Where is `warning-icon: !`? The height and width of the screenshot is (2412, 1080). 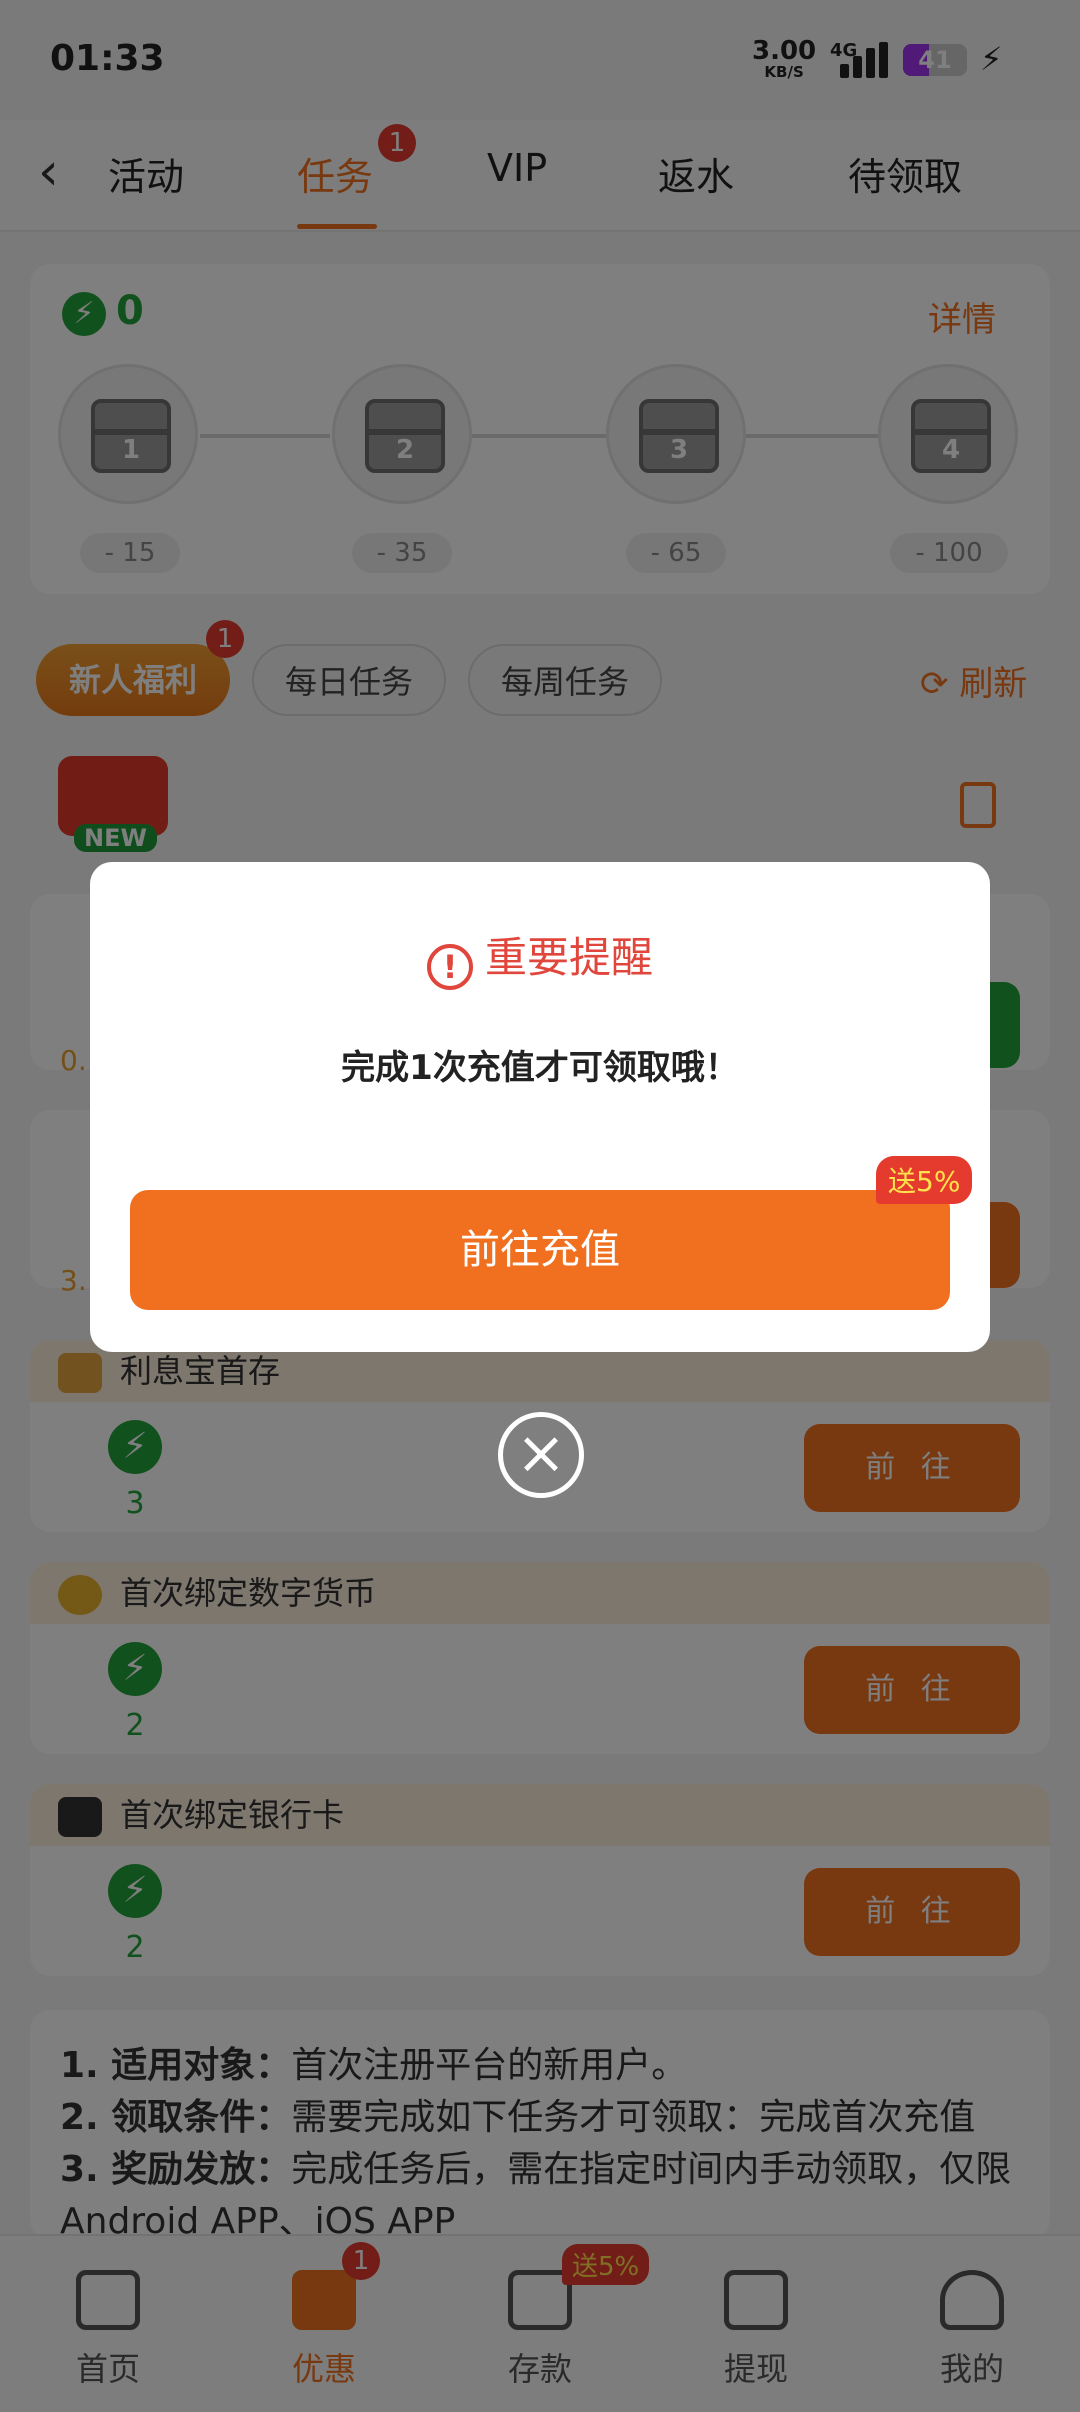 warning-icon: ! is located at coordinates (449, 967).